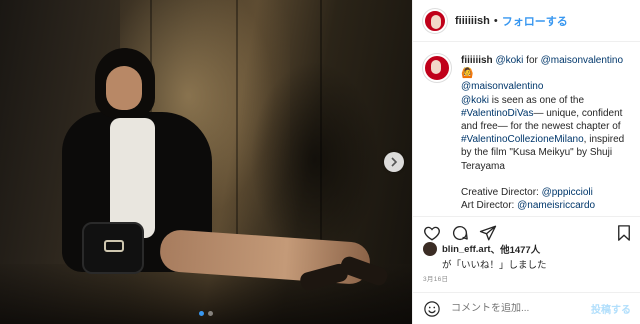 The width and height of the screenshot is (640, 324). I want to click on likes-summary: blin_eff.art 、他1477人, so click(481, 249).